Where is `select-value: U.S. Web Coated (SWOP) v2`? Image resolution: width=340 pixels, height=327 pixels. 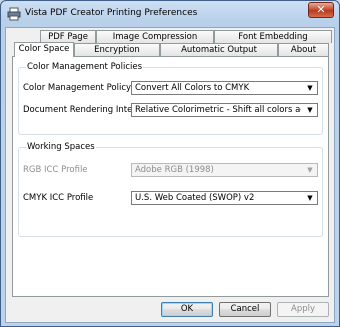 select-value: U.S. Web Coated (SWOP) v2 is located at coordinates (195, 198).